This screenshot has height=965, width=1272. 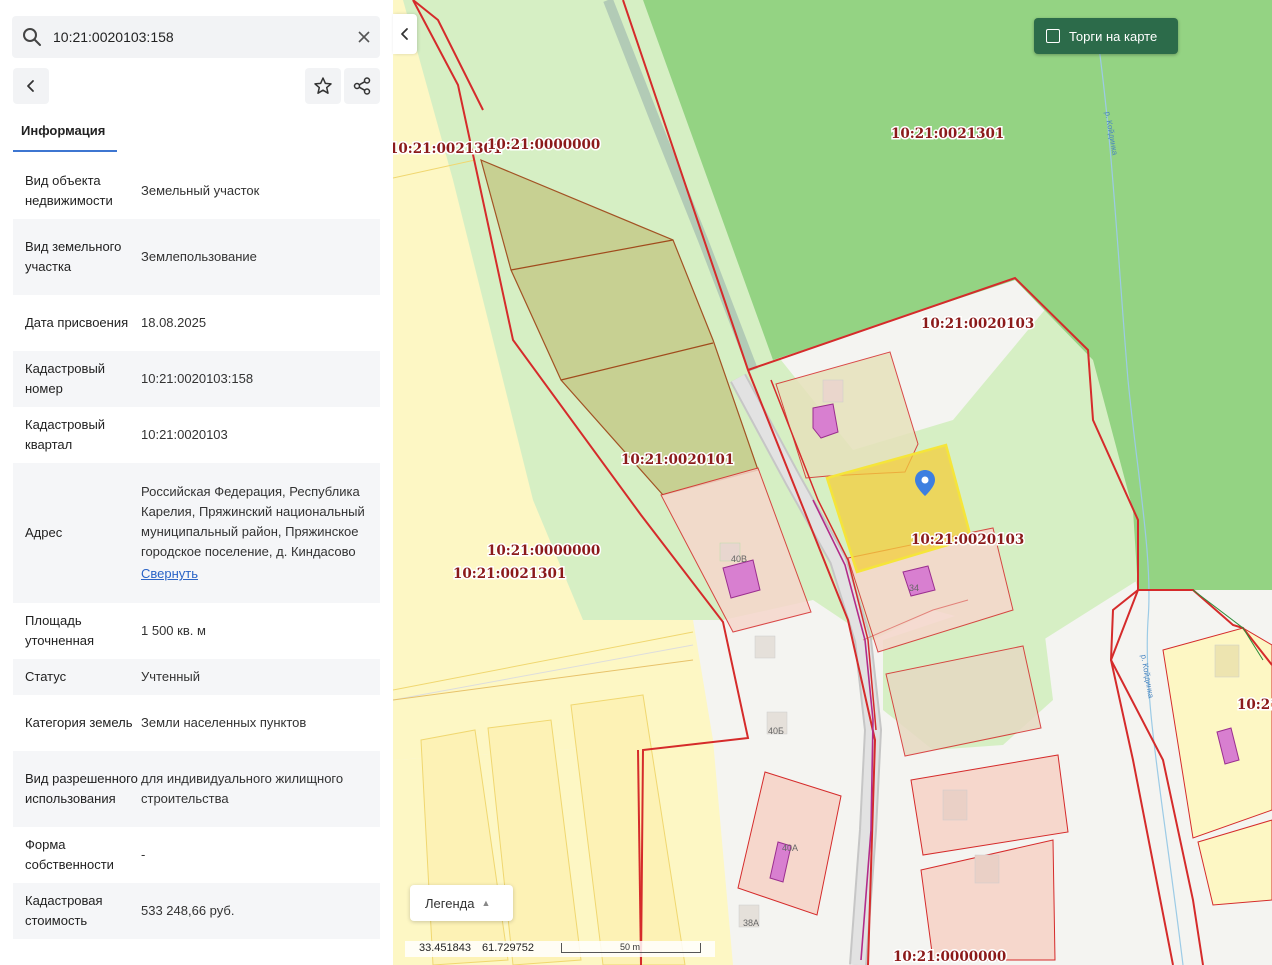 I want to click on legend-label: Легенда, so click(x=450, y=903).